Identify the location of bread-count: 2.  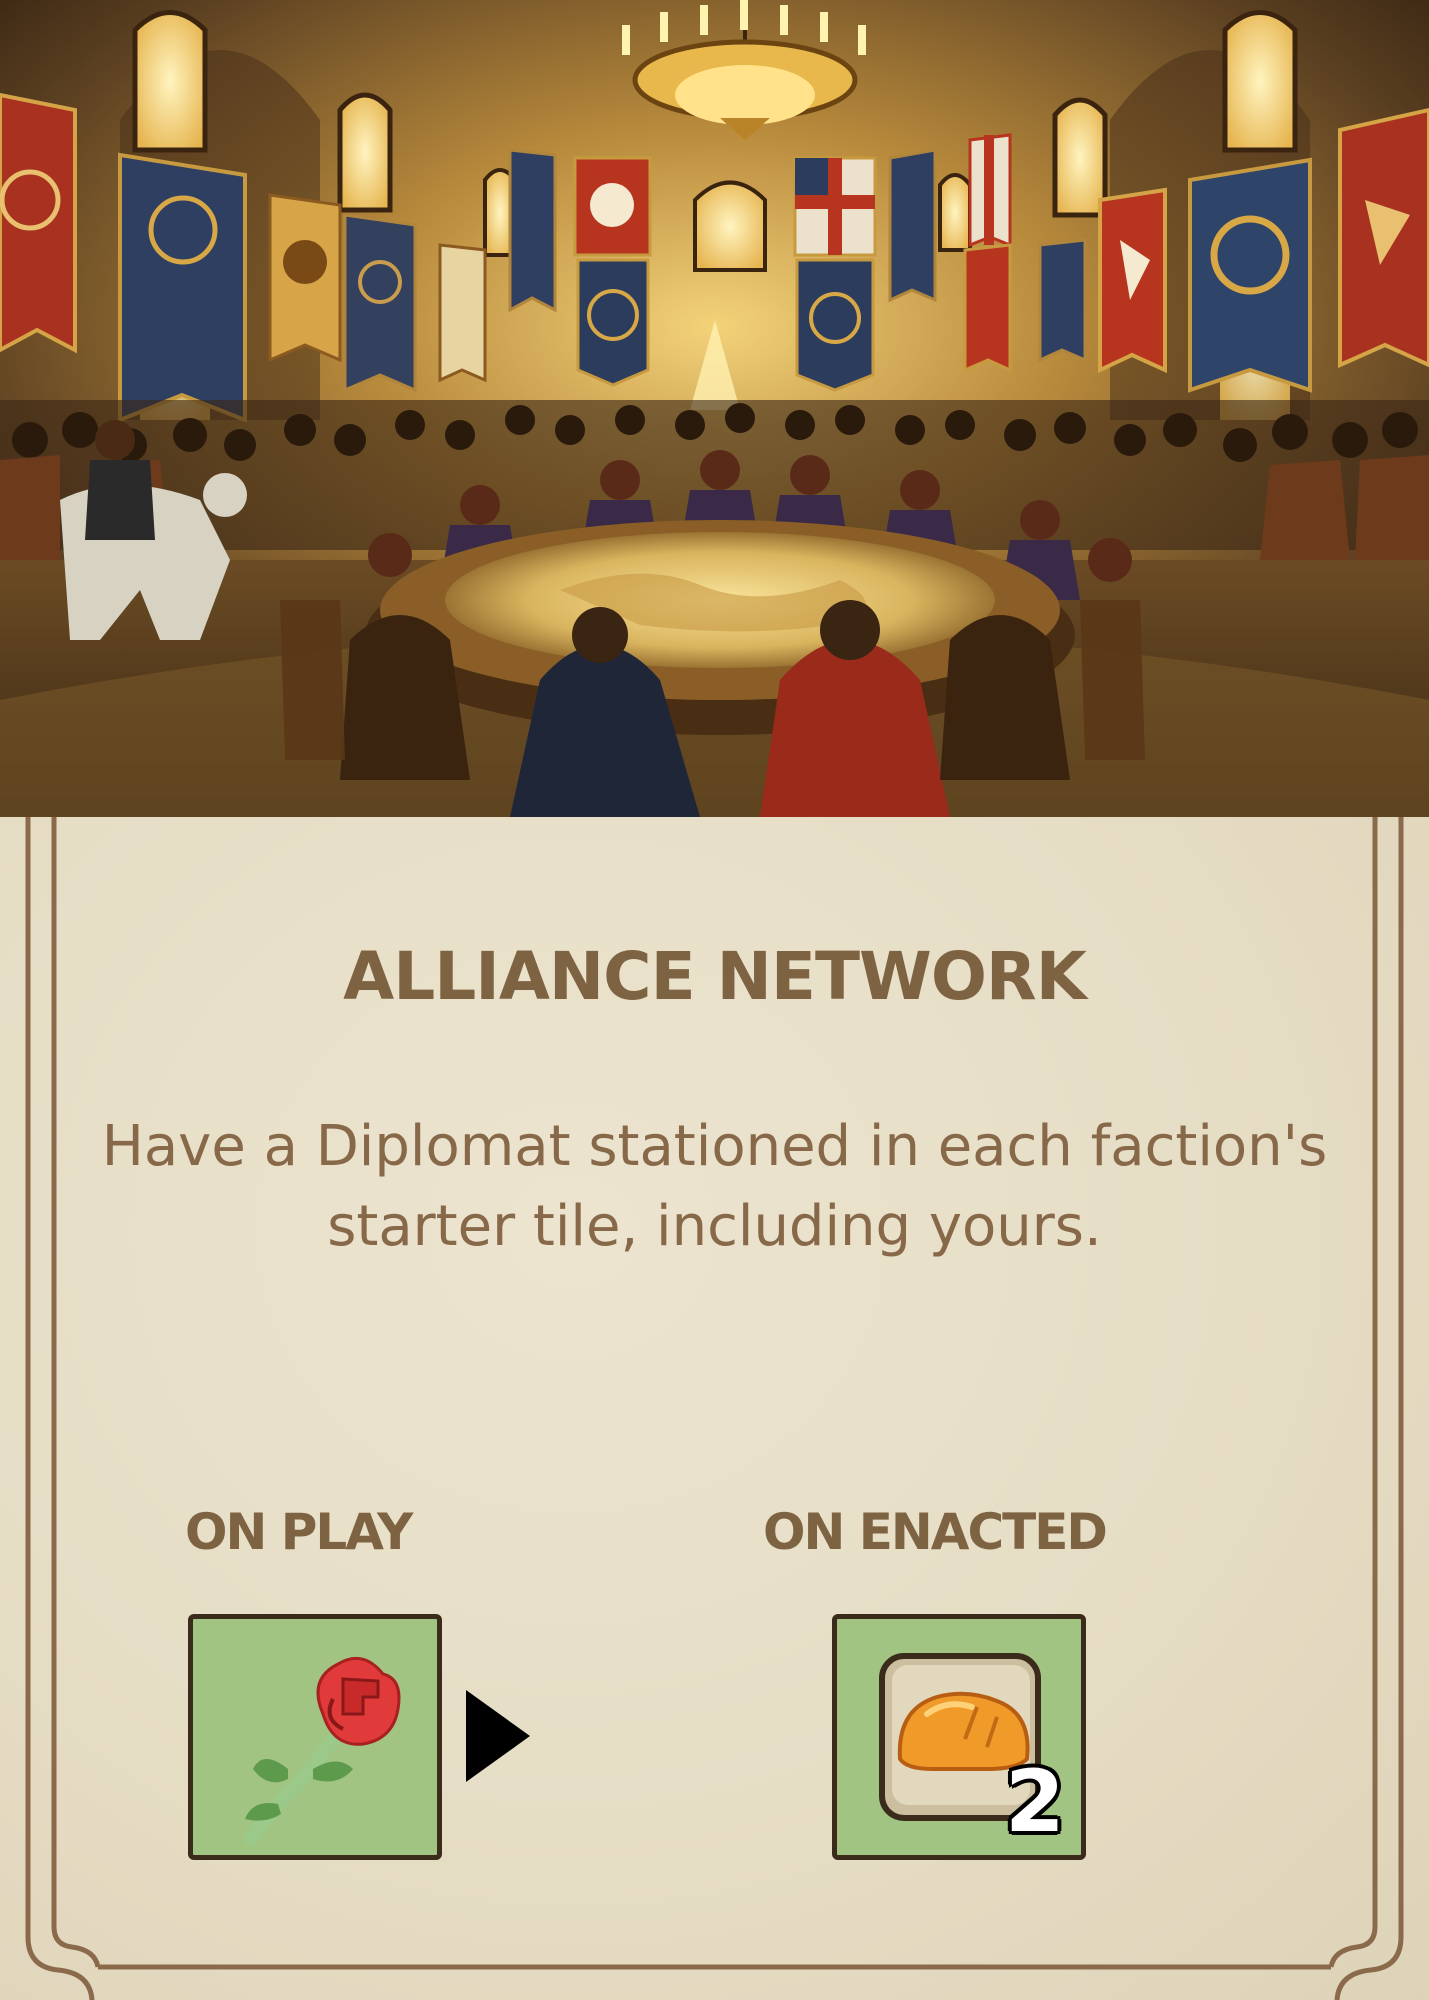
(1035, 1802).